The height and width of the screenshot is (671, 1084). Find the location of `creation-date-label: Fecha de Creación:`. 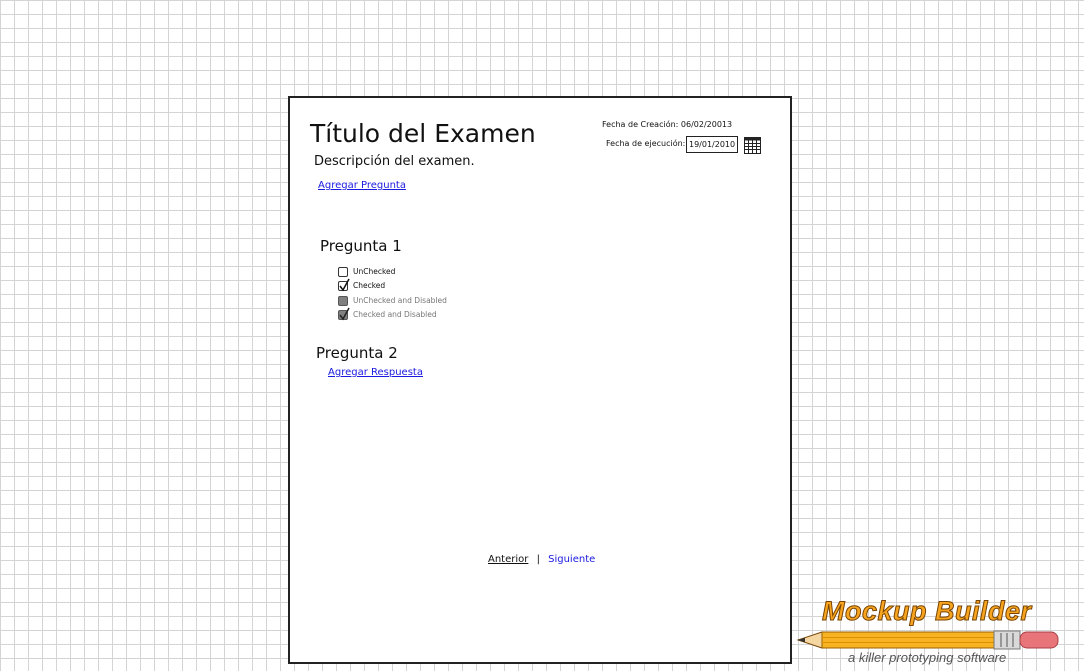

creation-date-label: Fecha de Creación: is located at coordinates (640, 124).